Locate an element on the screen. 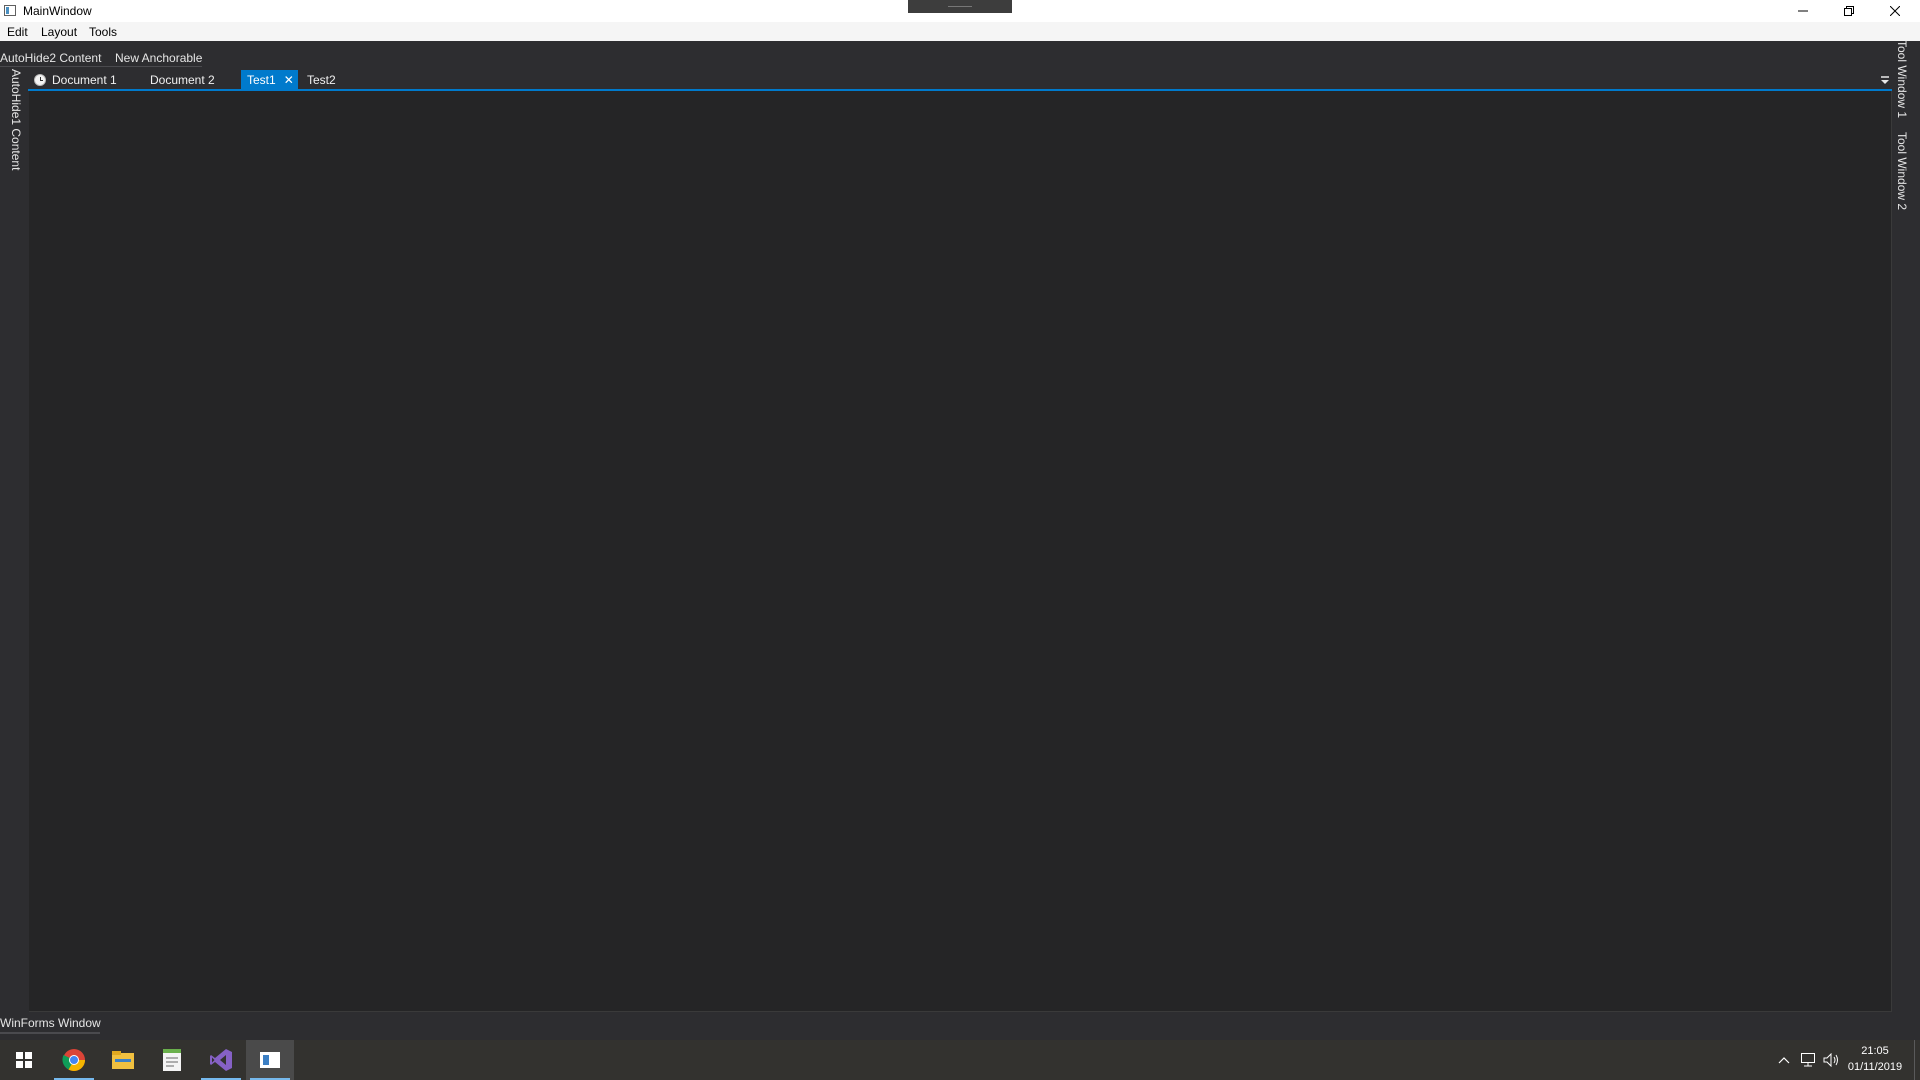  tab-test2: Test2 is located at coordinates (321, 79).